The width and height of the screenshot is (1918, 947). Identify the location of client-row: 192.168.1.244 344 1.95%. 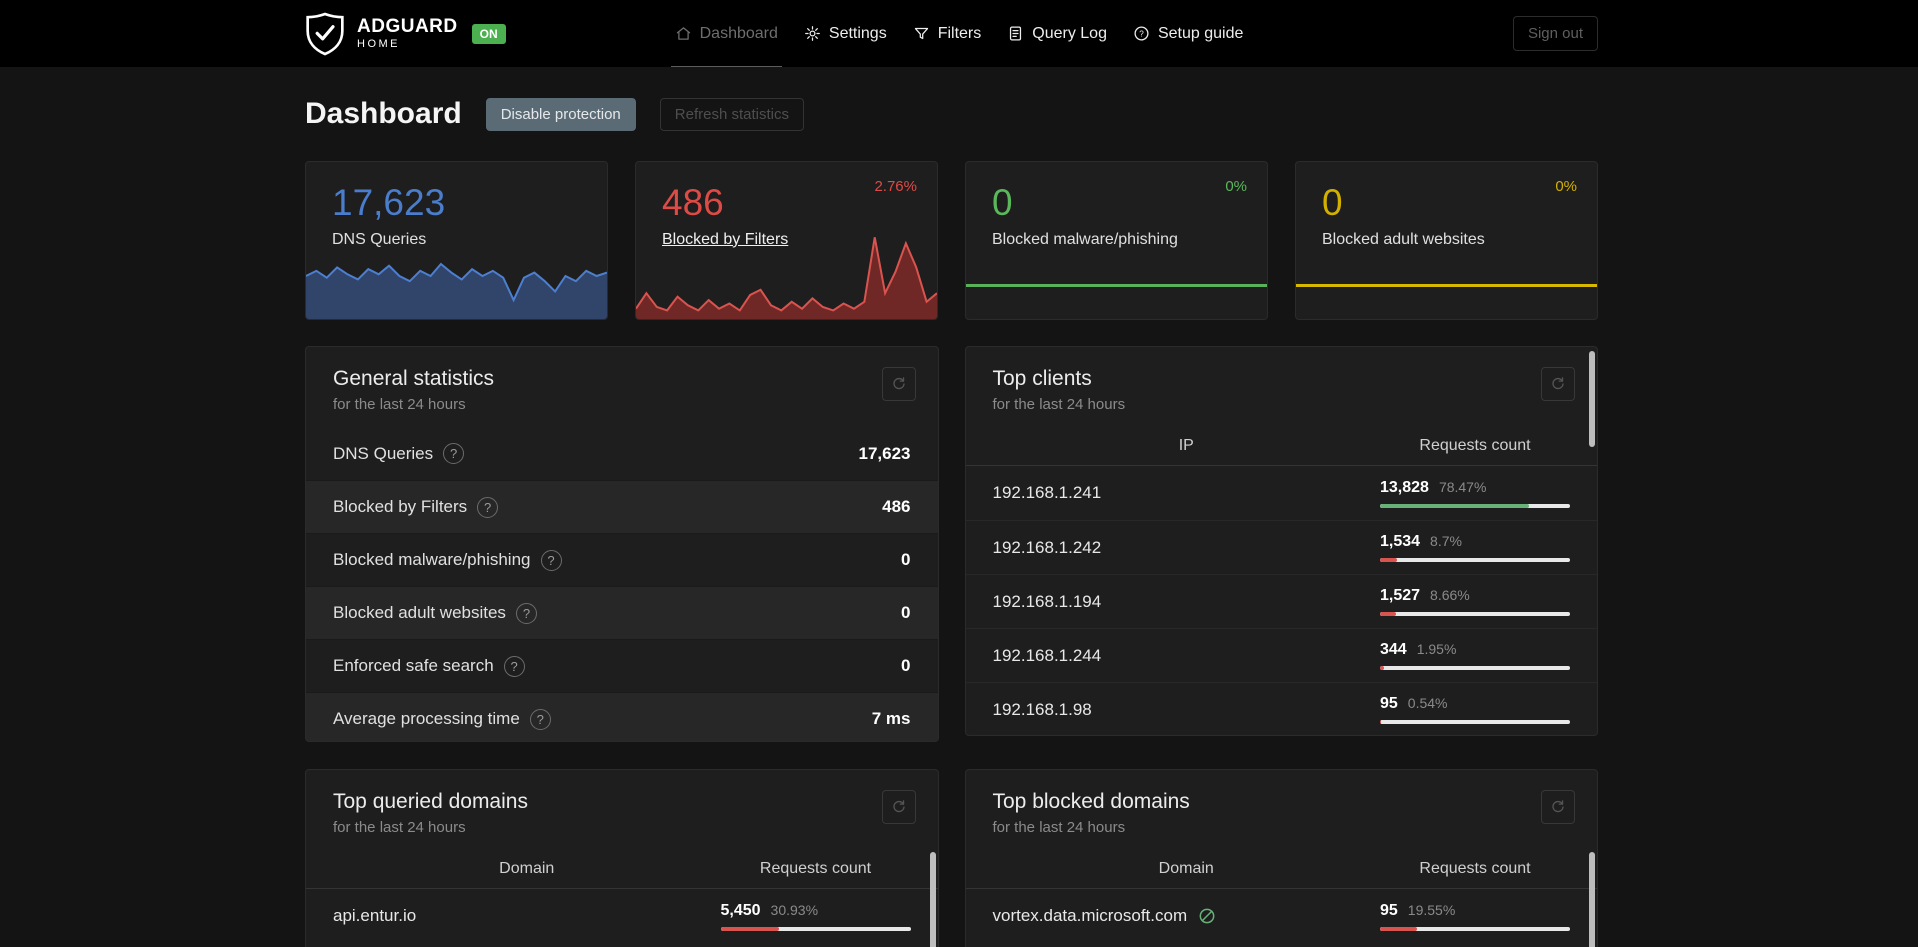
(1281, 655).